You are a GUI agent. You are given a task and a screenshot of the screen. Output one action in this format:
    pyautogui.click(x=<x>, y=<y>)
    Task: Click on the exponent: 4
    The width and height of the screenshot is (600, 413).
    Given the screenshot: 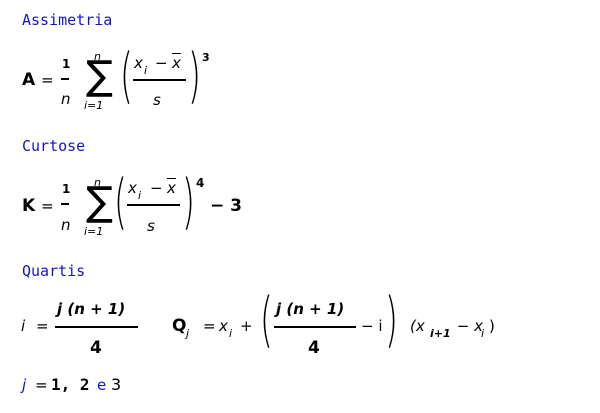 What is the action you would take?
    pyautogui.click(x=200, y=183)
    